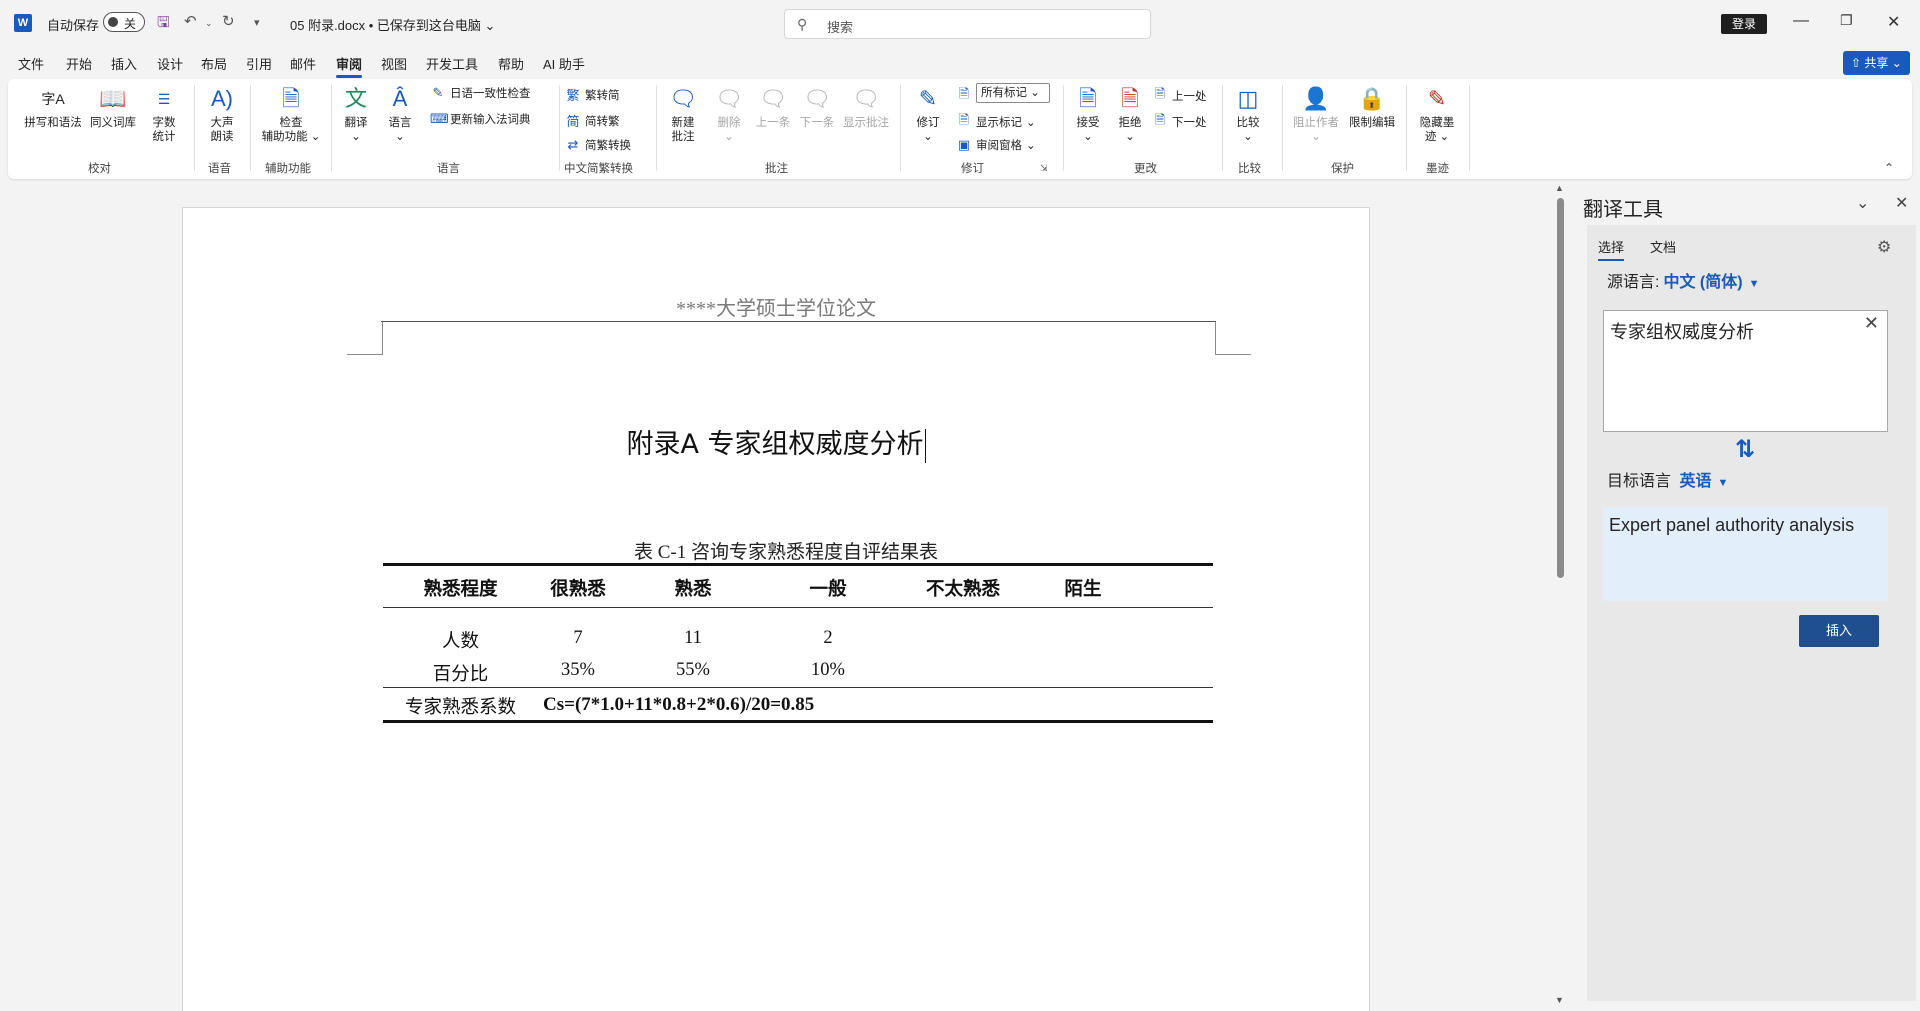 The width and height of the screenshot is (1920, 1011). Describe the element at coordinates (1846, 20) in the screenshot. I see `restore-icon: ❐` at that location.